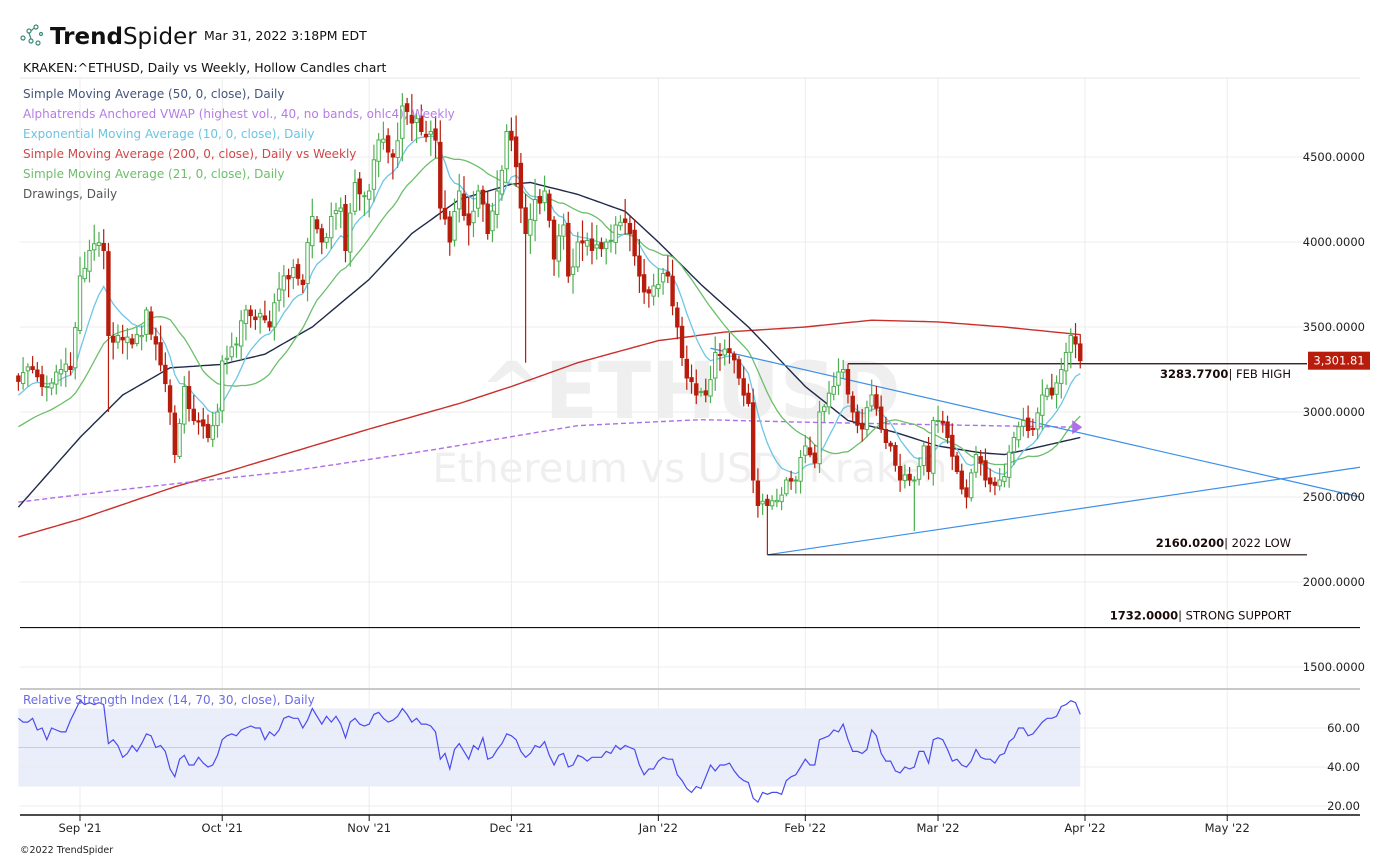 The width and height of the screenshot is (1391, 859). Describe the element at coordinates (689, 756) in the screenshot. I see `rsi-pane: 60.00 40.00 20.00` at that location.